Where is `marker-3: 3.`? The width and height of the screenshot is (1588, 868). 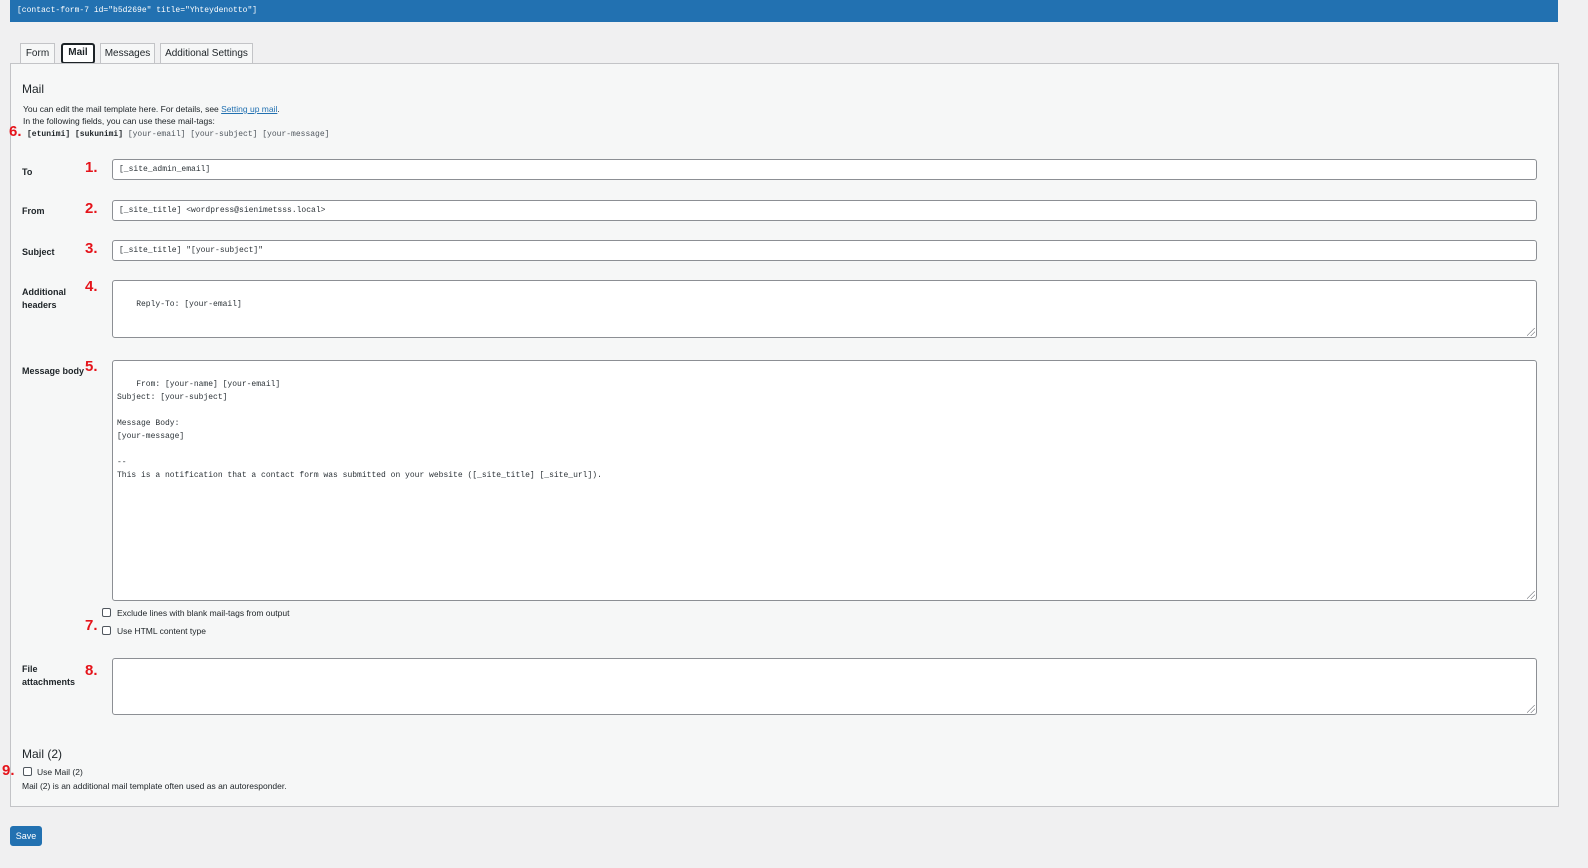
marker-3: 3. is located at coordinates (91, 248).